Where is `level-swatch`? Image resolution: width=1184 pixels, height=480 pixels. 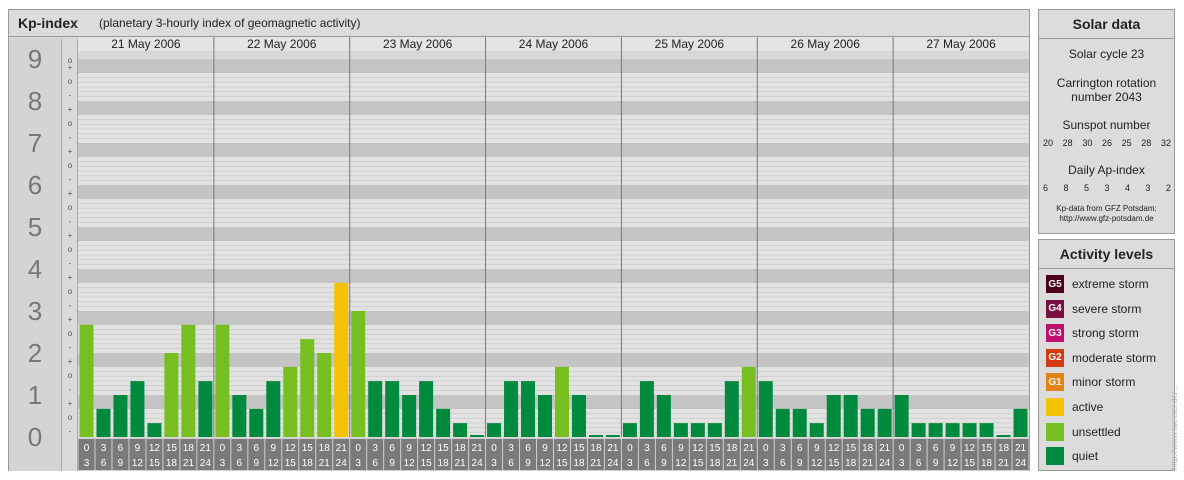 level-swatch is located at coordinates (1055, 407).